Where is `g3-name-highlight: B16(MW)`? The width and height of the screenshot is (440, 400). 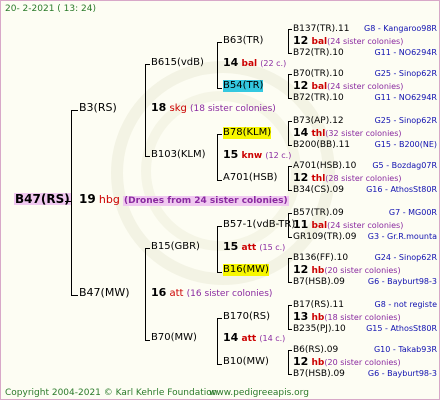 g3-name-highlight: B16(MW) is located at coordinates (246, 270).